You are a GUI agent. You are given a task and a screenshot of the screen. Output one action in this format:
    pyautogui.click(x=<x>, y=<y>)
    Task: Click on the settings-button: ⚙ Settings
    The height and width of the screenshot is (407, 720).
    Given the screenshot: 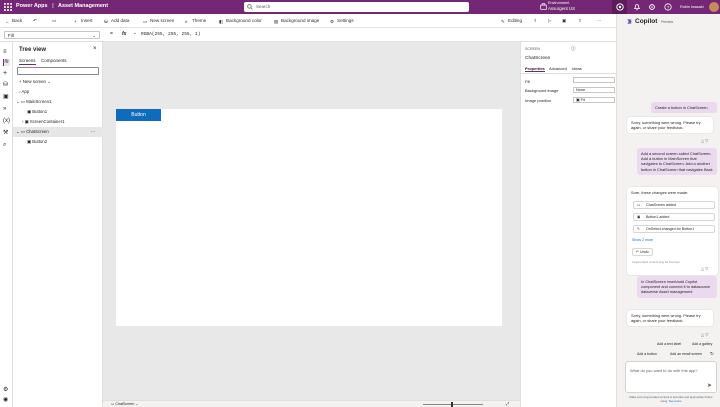 What is the action you would take?
    pyautogui.click(x=342, y=21)
    